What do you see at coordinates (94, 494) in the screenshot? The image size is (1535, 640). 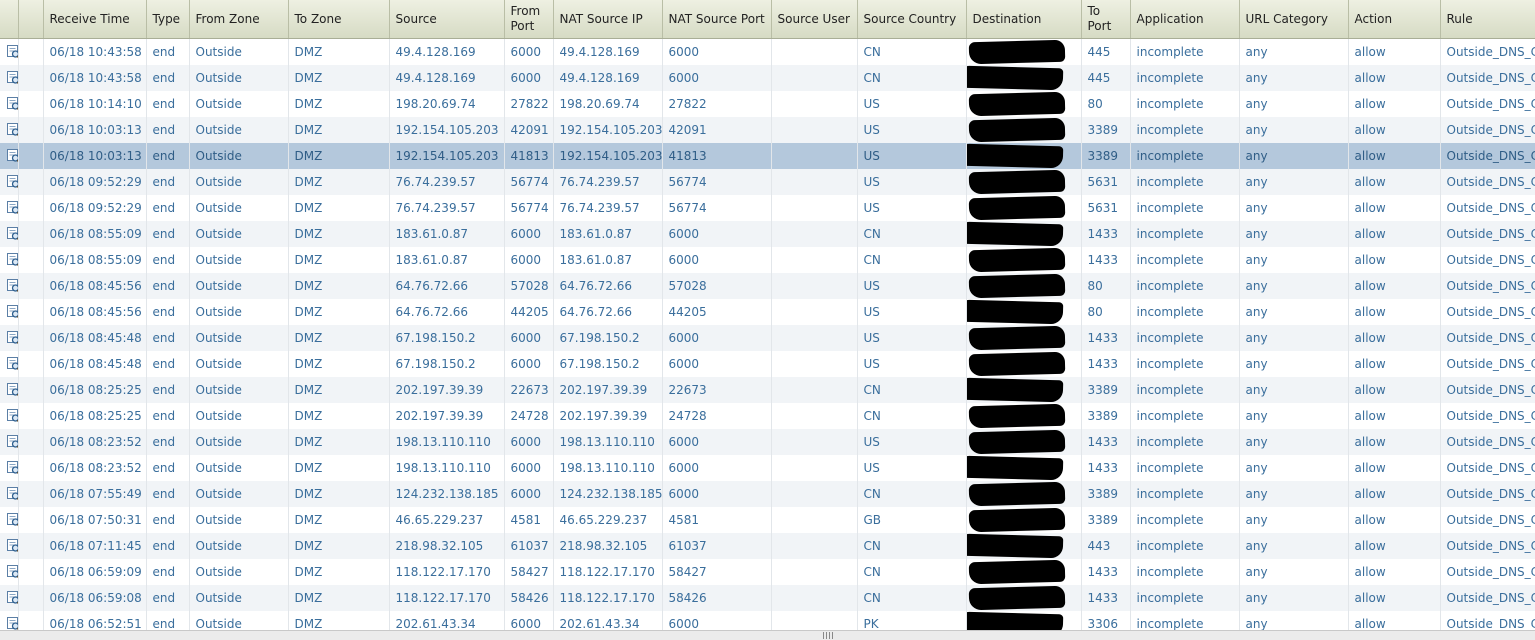 I see `cell-receive-time: 06/18 07:55:49` at bounding box center [94, 494].